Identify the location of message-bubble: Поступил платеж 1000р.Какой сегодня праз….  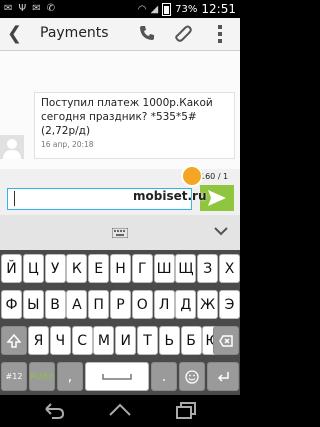
(134, 125).